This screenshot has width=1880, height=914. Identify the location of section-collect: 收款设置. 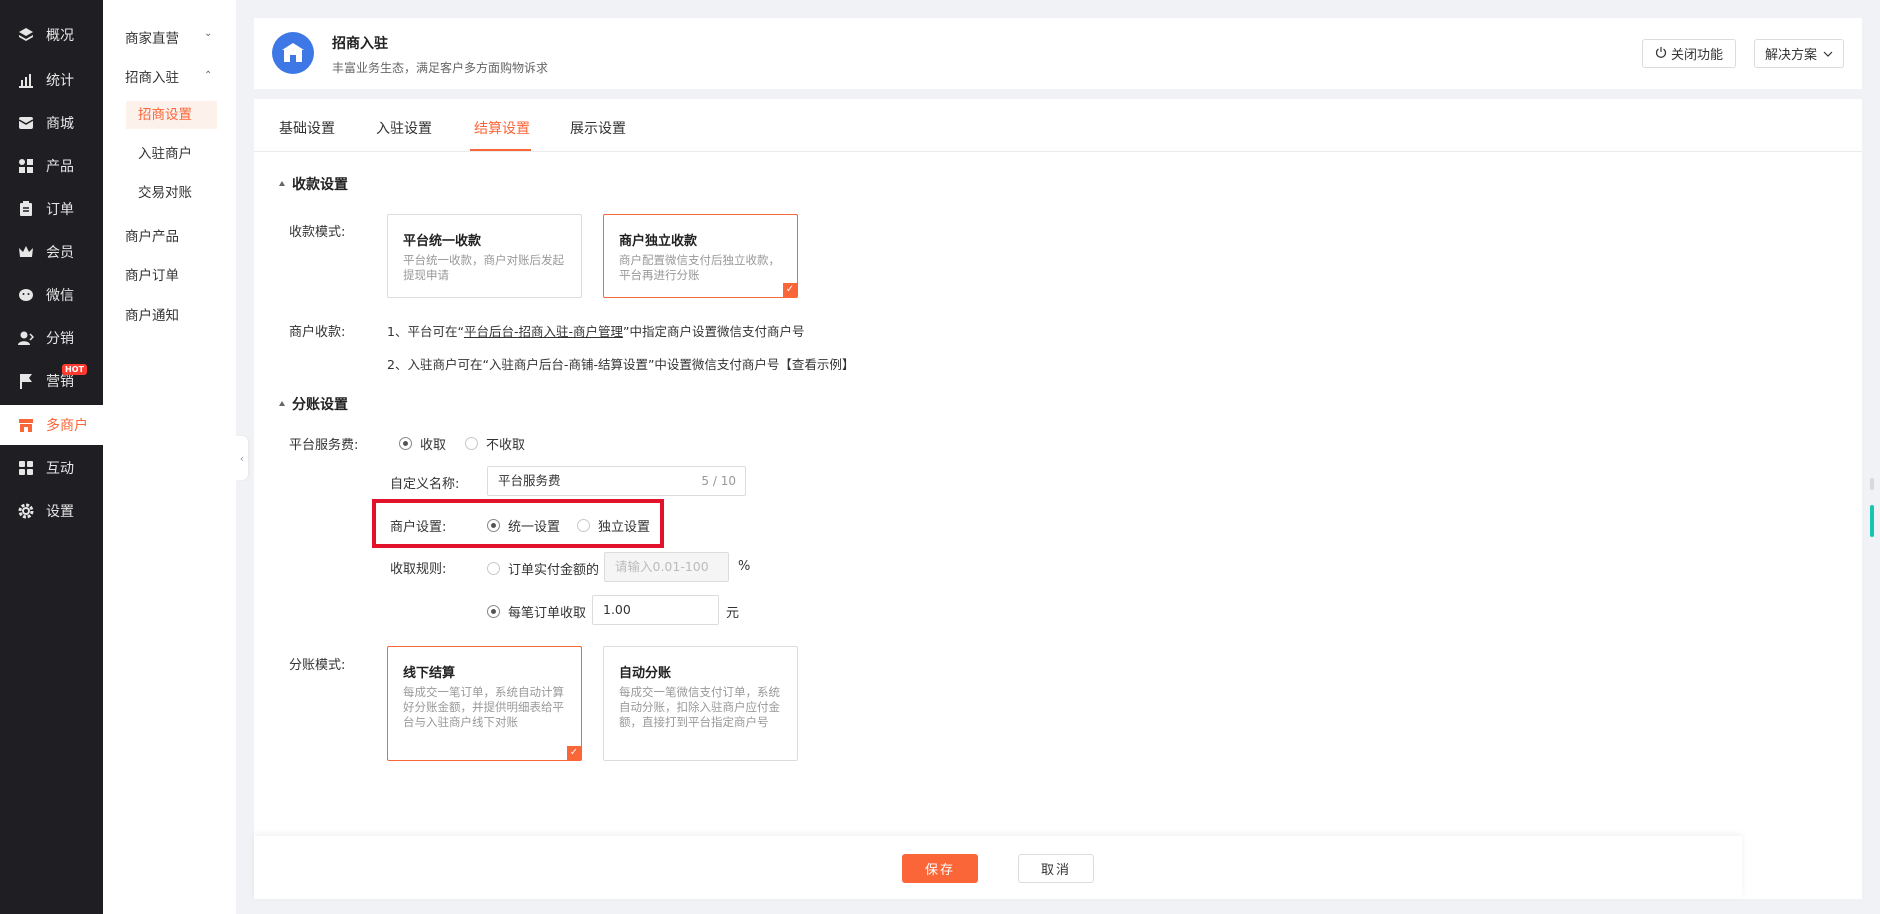
(313, 184).